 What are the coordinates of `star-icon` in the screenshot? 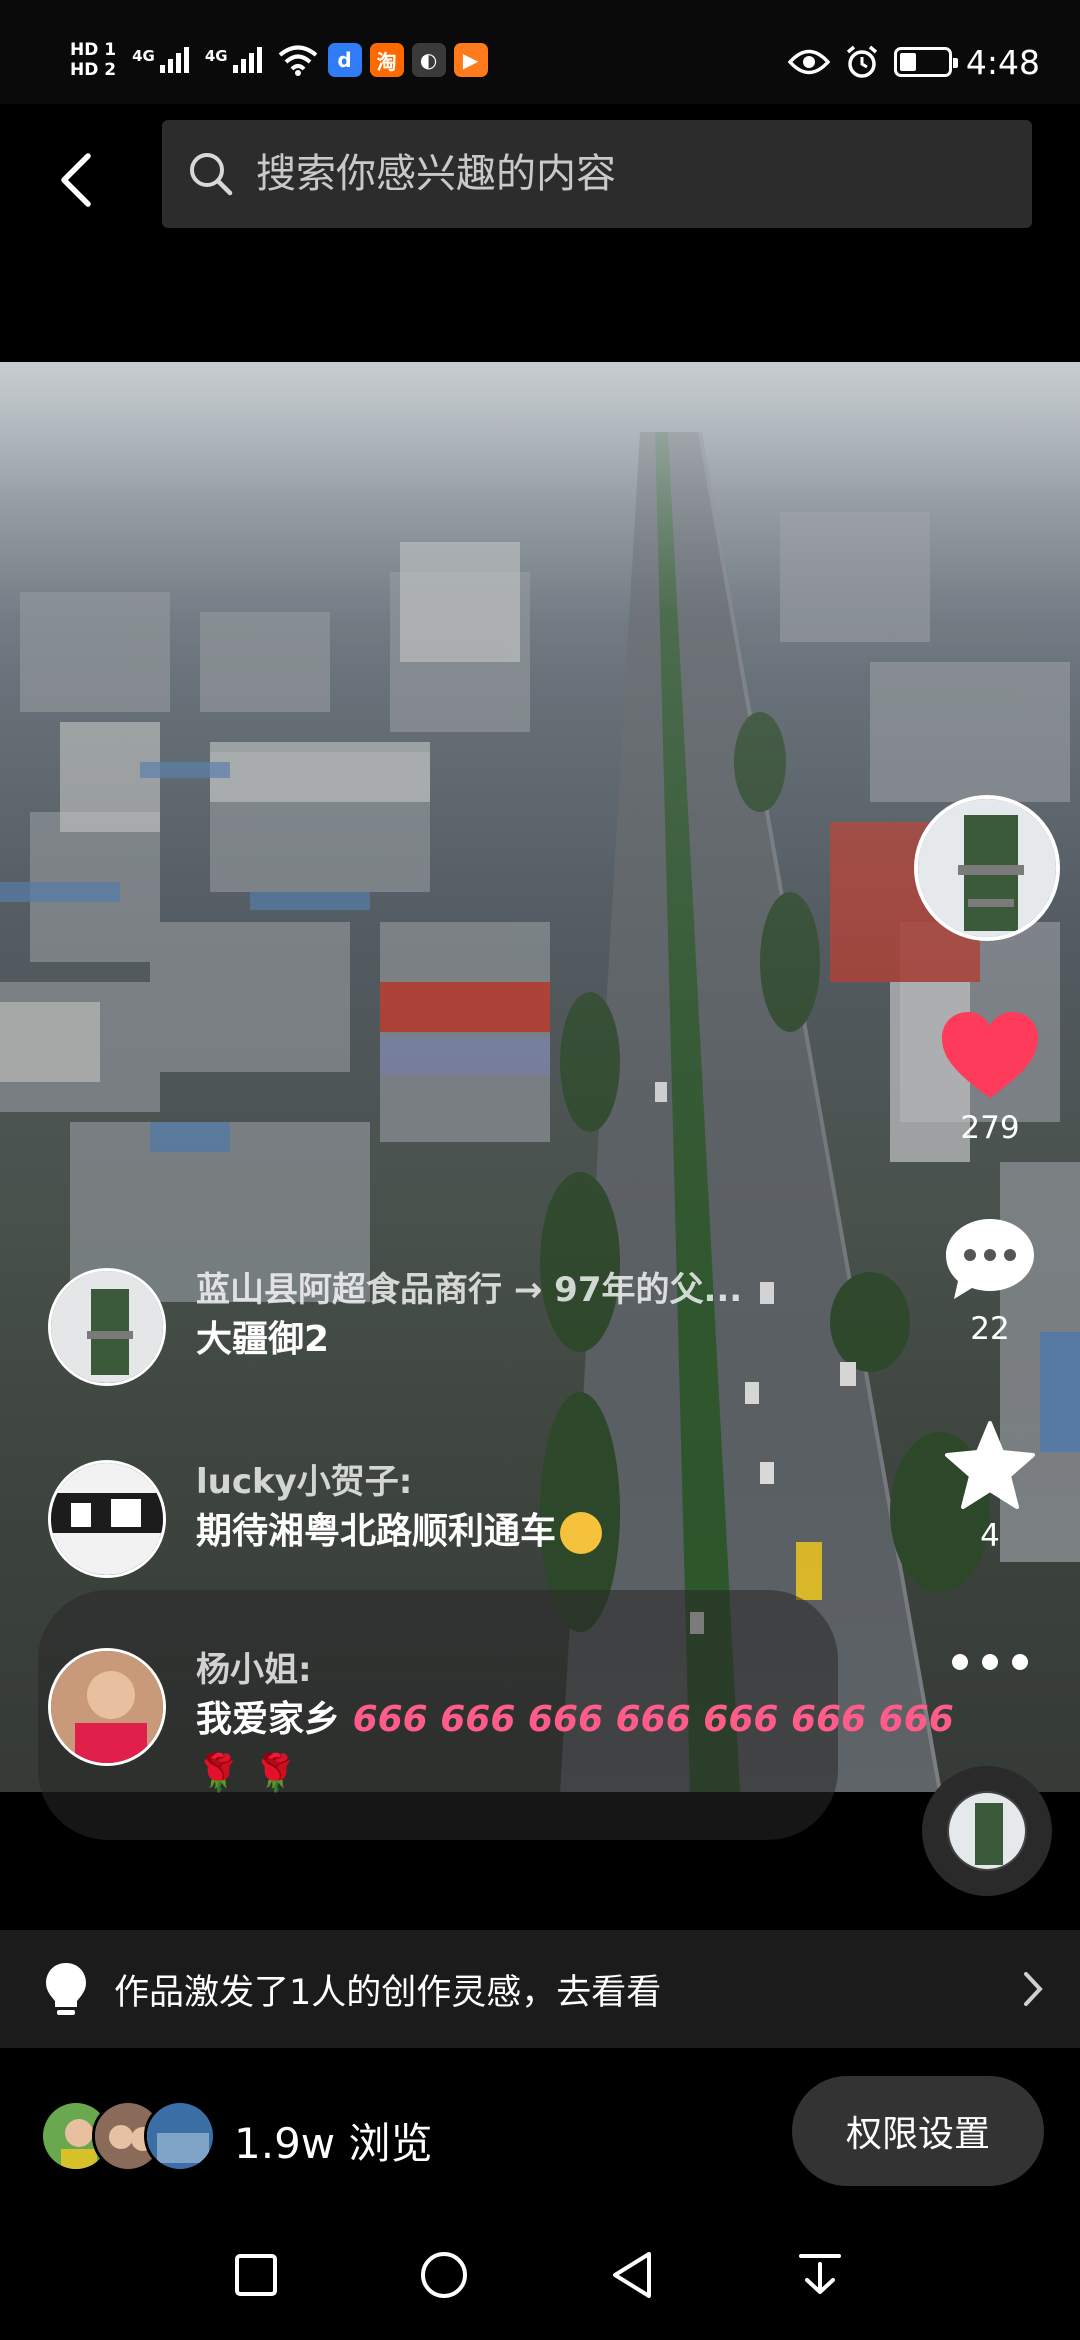 It's located at (990, 1465).